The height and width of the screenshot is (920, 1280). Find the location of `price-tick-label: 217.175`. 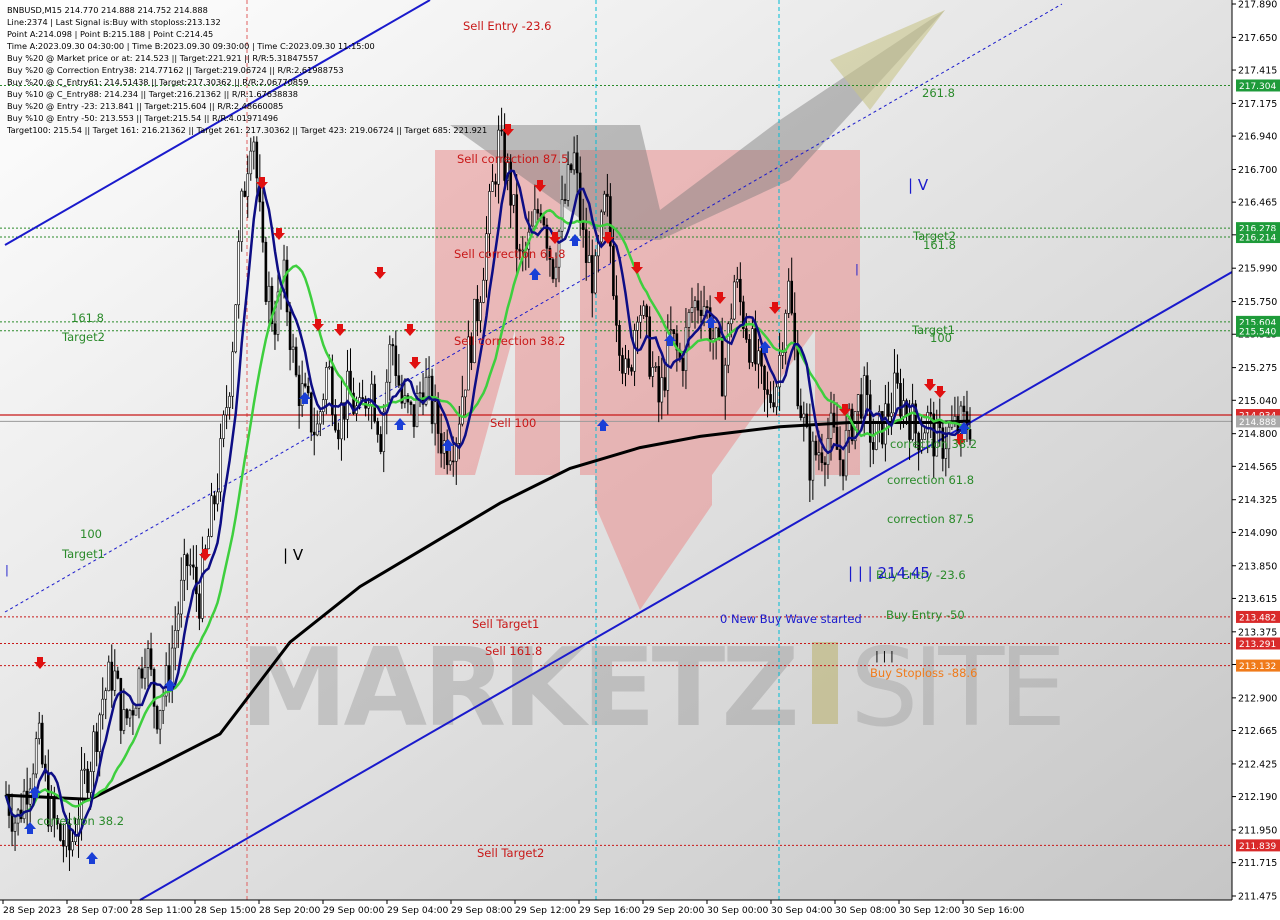

price-tick-label: 217.175 is located at coordinates (1257, 104).